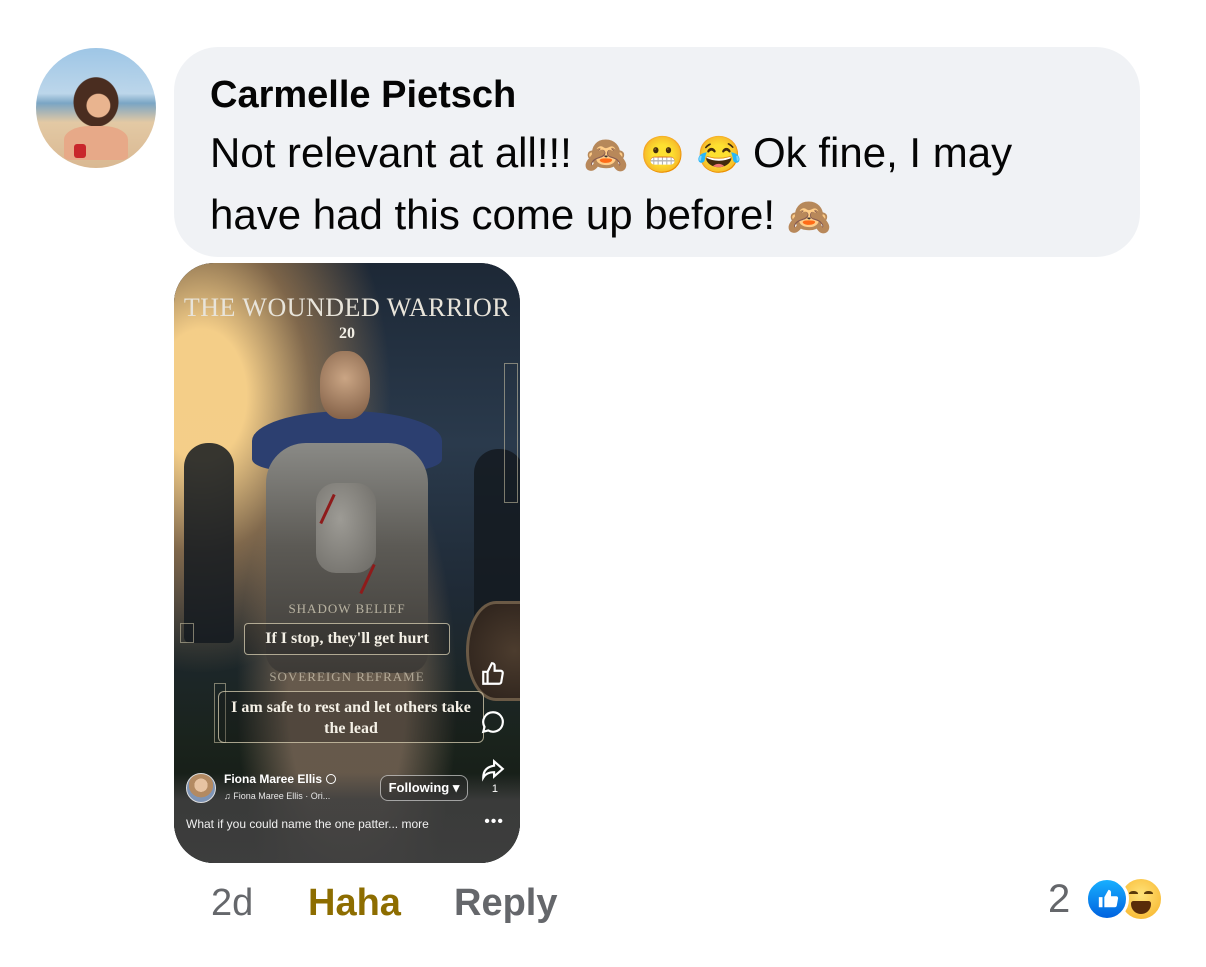 The height and width of the screenshot is (967, 1206). I want to click on reel-title: THE WOUNDED WARRIOR, so click(347, 307).